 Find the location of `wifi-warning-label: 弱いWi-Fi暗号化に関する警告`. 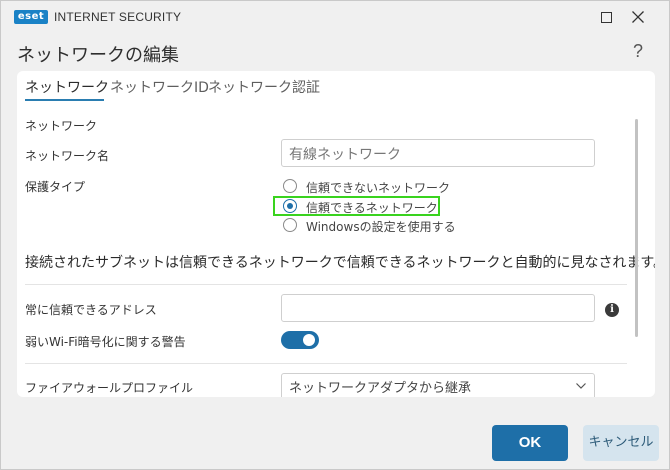

wifi-warning-label: 弱いWi-Fi暗号化に関する警告 is located at coordinates (105, 342).